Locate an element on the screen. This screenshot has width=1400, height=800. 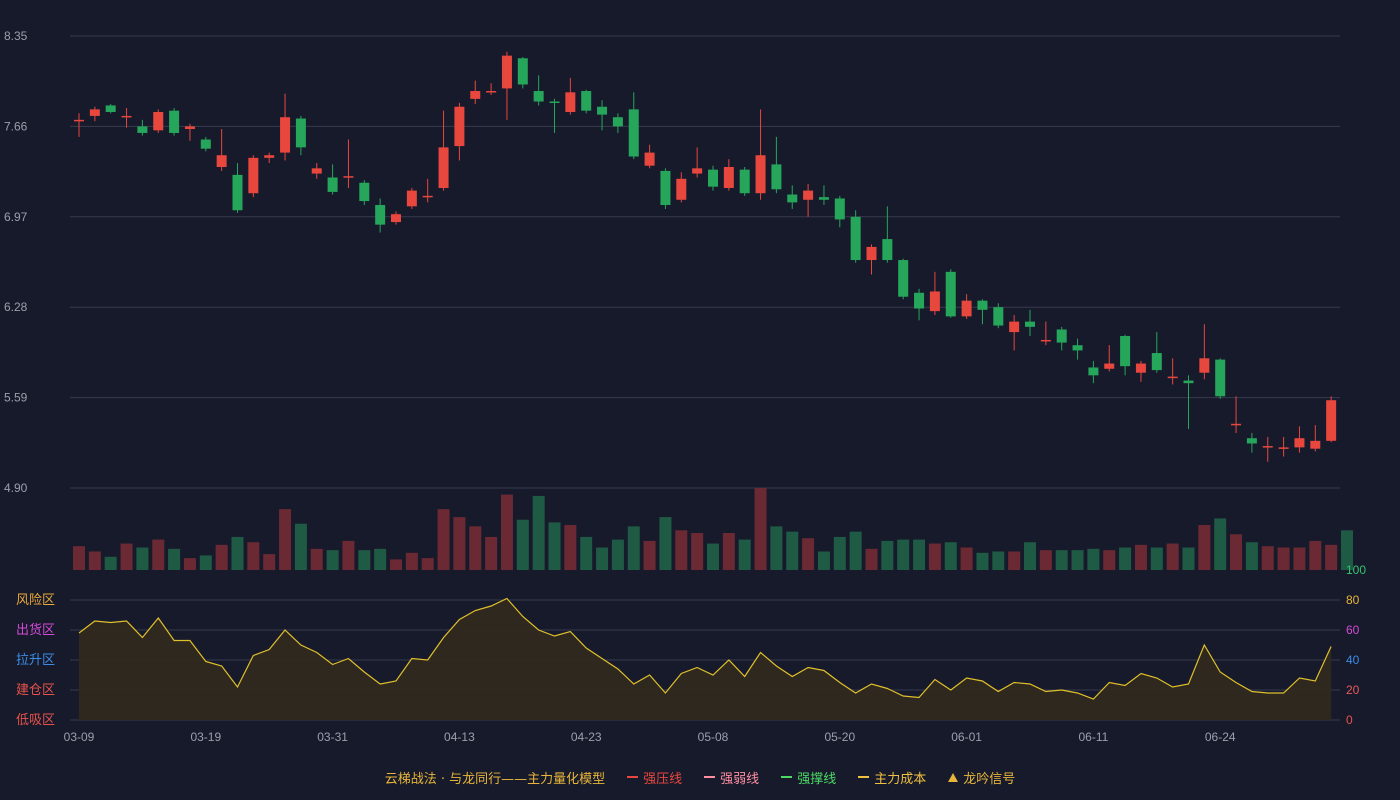
date-tick-label: 03-31 is located at coordinates (332, 737).